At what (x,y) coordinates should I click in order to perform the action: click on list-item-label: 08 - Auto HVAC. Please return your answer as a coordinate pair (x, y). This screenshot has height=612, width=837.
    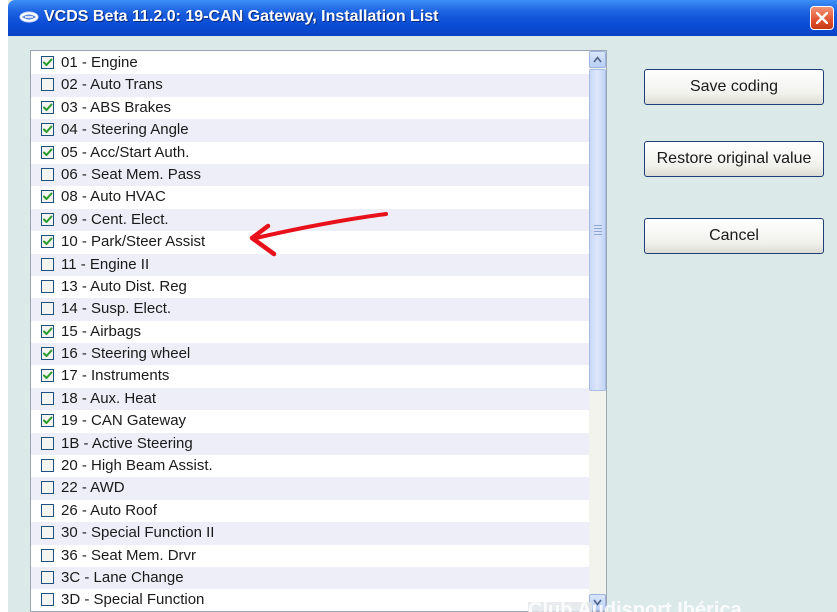
    Looking at the image, I should click on (113, 197).